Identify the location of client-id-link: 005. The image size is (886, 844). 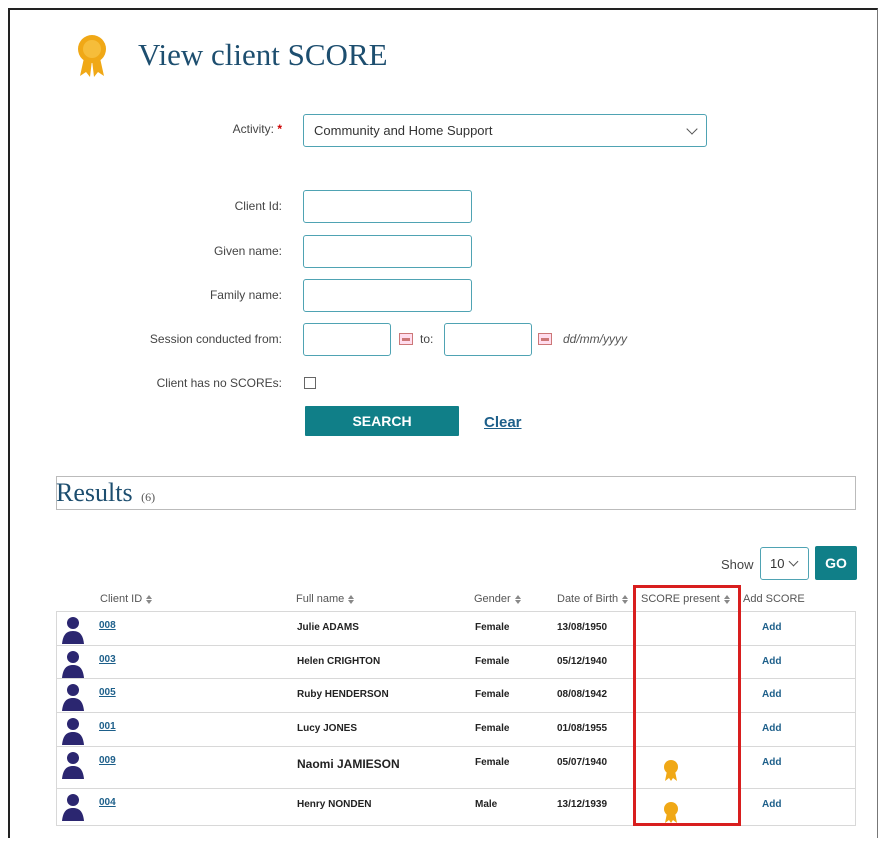
(107, 692).